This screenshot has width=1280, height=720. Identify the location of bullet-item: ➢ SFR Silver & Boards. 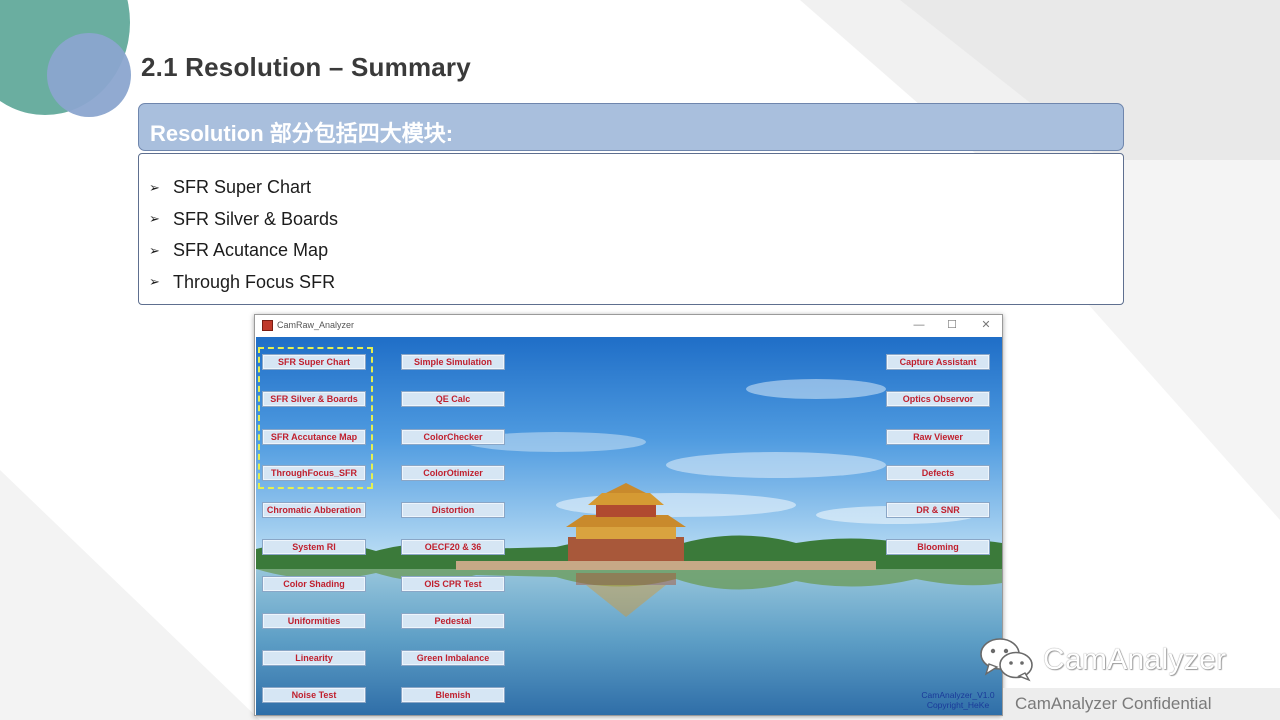
(243, 220).